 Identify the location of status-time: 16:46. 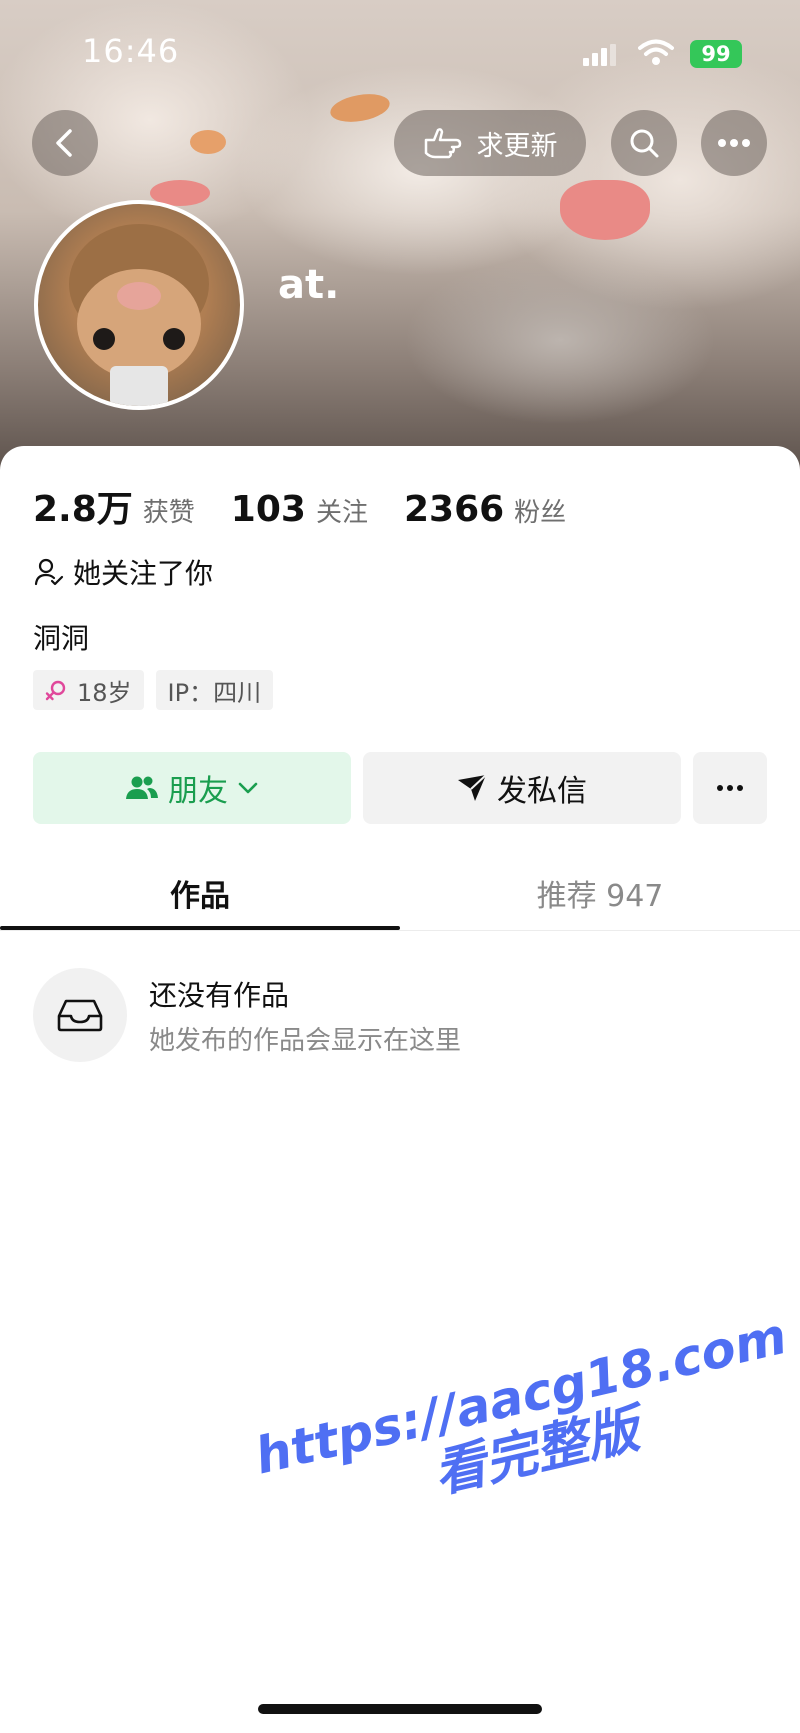
(131, 51).